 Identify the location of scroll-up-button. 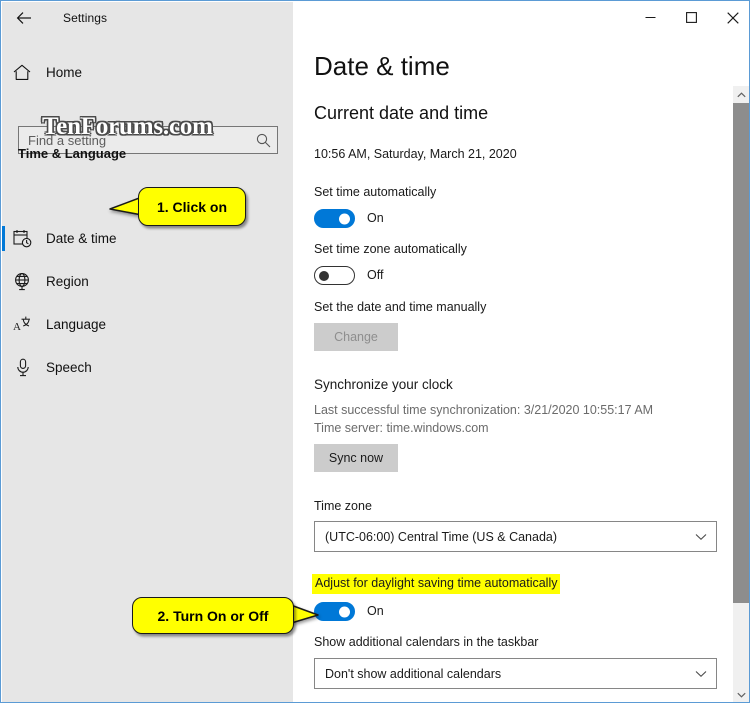
(741, 94).